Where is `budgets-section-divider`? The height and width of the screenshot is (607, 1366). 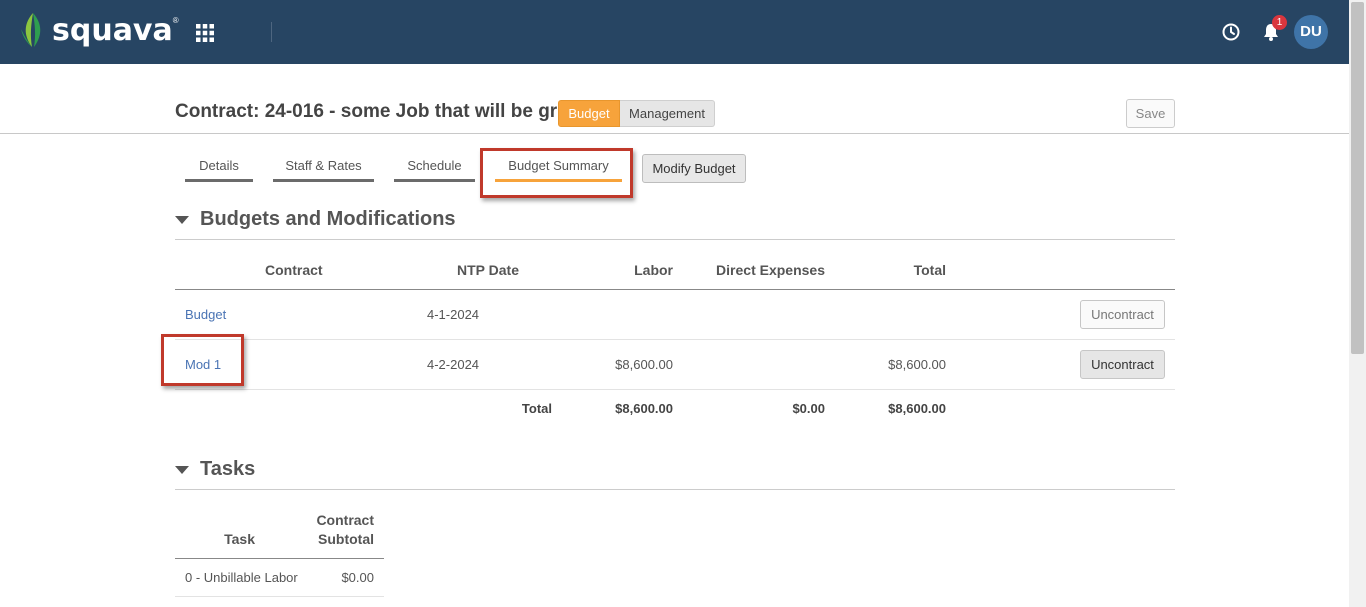
budgets-section-divider is located at coordinates (675, 239).